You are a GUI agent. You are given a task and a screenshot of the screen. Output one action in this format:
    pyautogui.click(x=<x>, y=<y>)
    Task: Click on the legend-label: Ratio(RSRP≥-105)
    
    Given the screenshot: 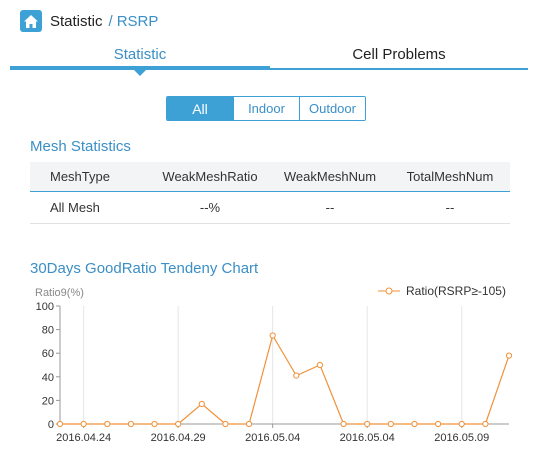 What is the action you would take?
    pyautogui.click(x=456, y=291)
    